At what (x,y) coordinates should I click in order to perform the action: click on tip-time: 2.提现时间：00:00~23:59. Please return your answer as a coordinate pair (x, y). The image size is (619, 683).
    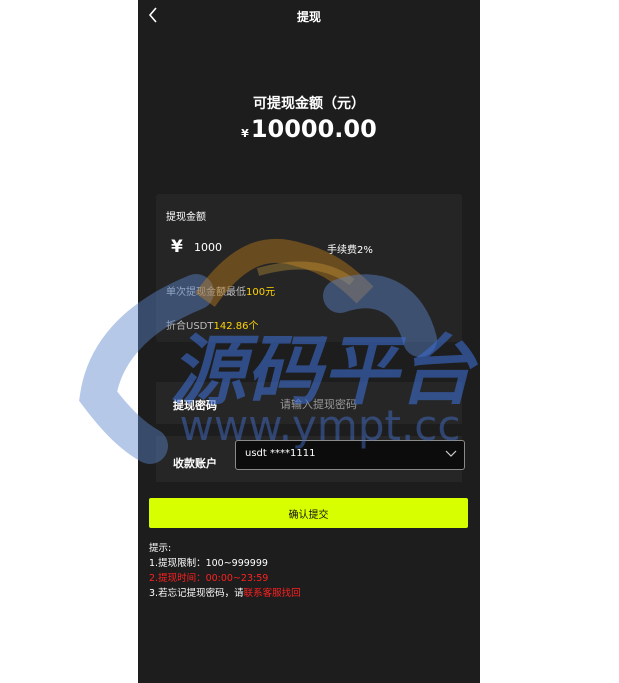
    Looking at the image, I should click on (209, 578).